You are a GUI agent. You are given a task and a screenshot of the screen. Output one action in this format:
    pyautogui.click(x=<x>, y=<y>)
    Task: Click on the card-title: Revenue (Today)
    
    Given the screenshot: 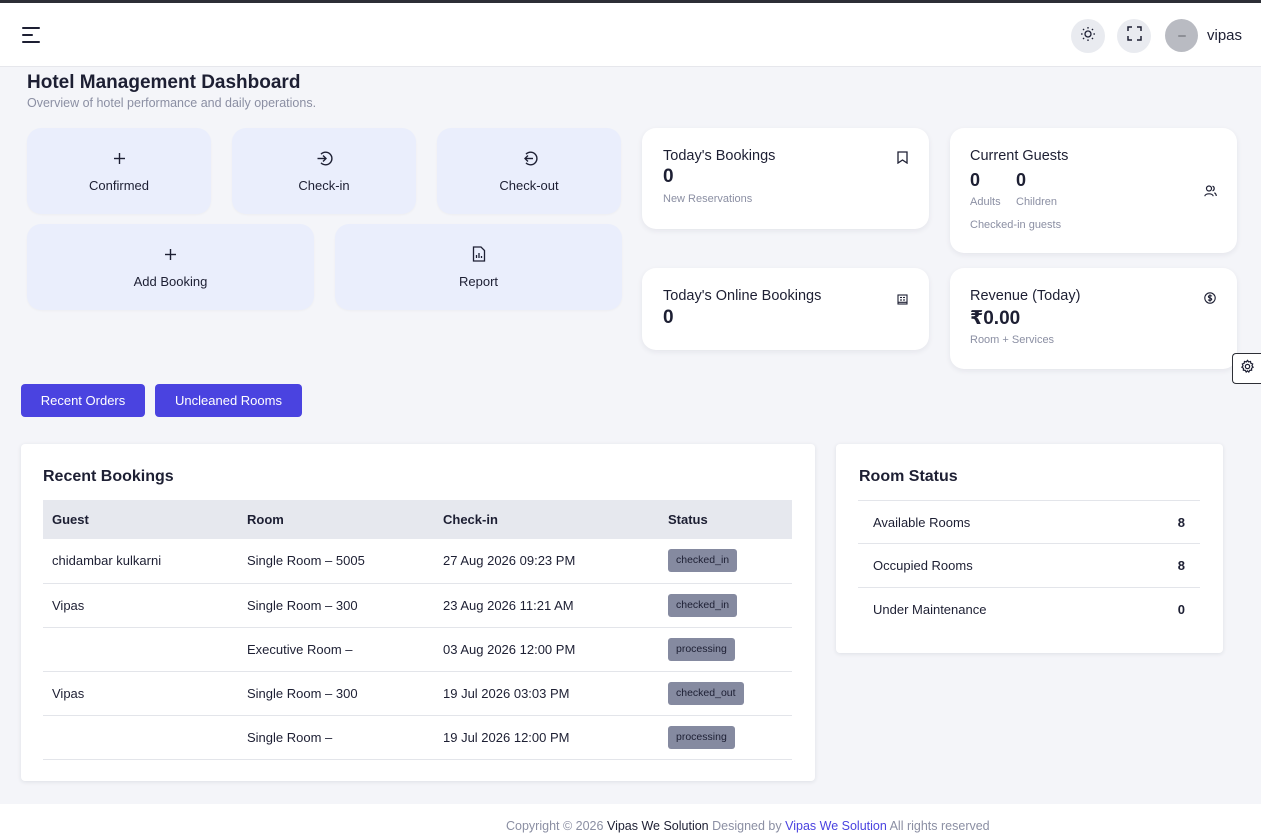 What is the action you would take?
    pyautogui.click(x=1025, y=296)
    